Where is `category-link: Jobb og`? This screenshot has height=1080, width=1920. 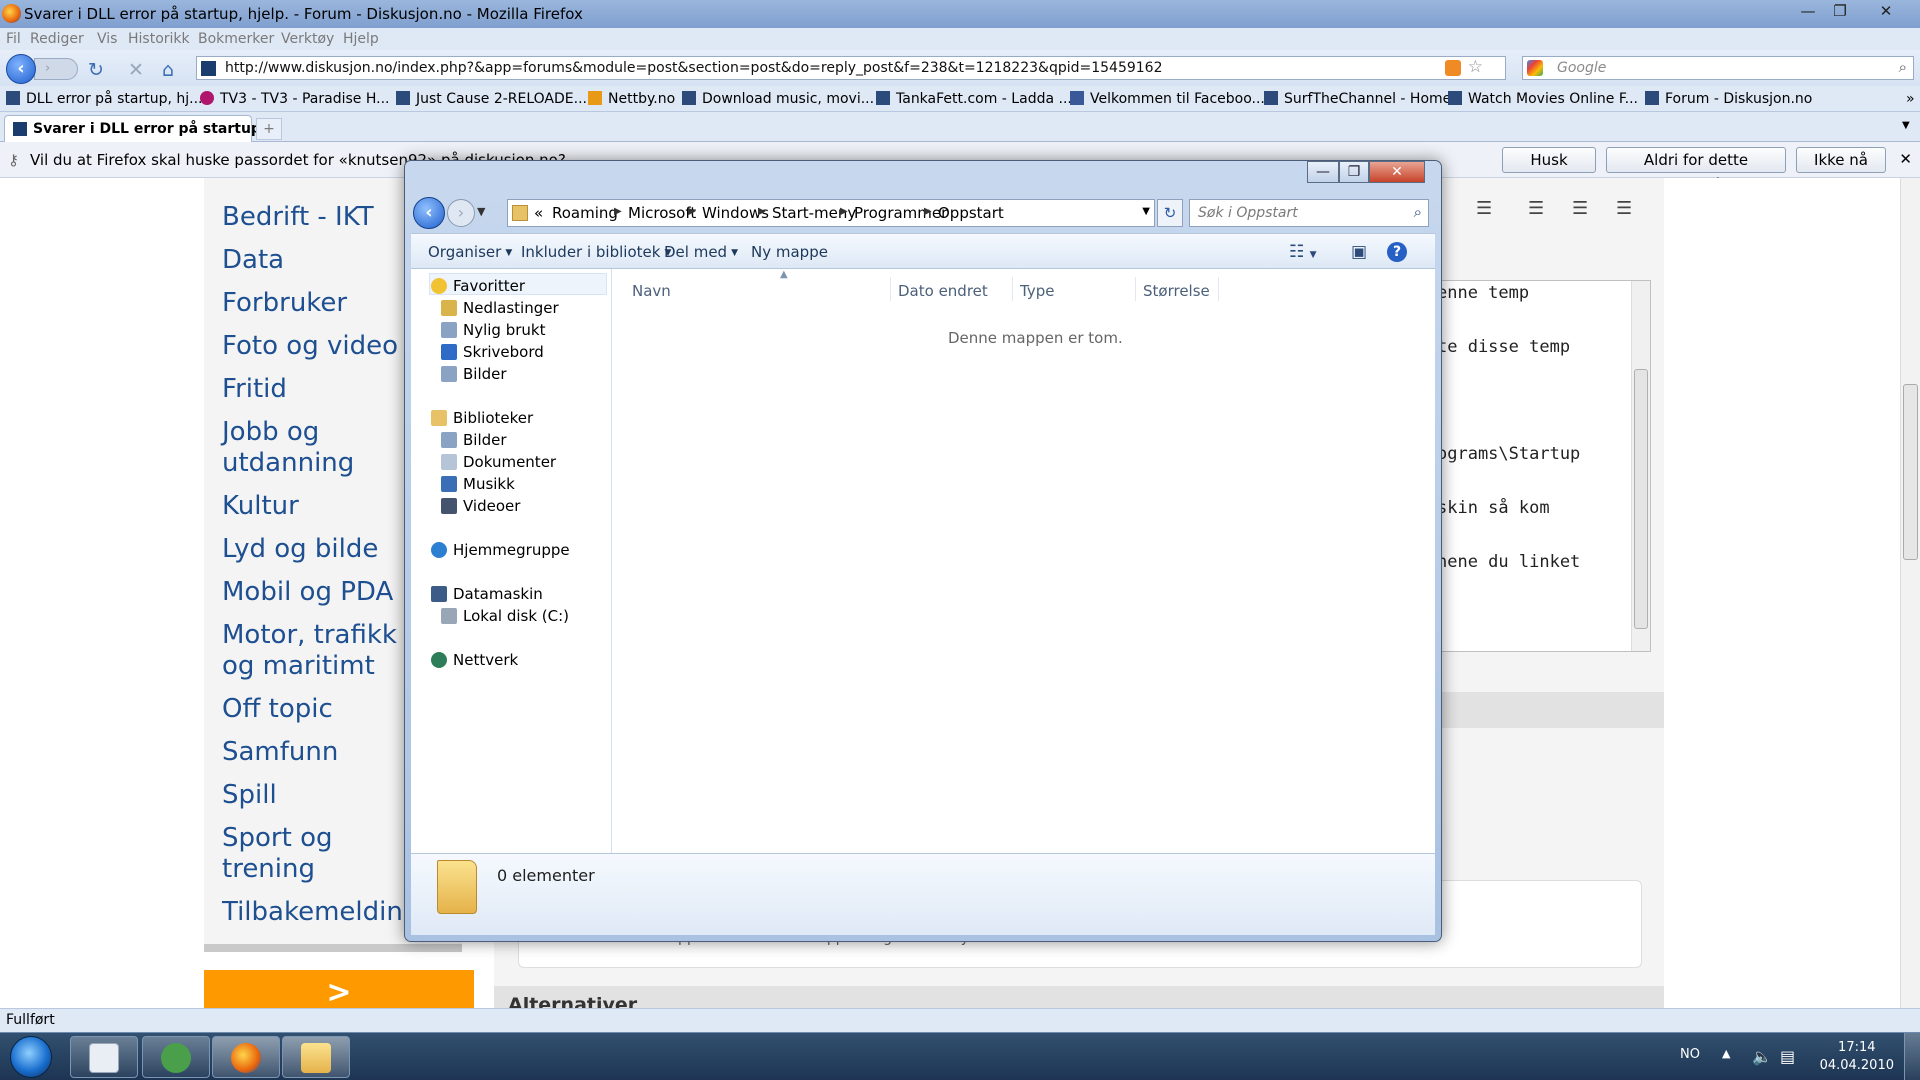 category-link: Jobb og is located at coordinates (270, 432).